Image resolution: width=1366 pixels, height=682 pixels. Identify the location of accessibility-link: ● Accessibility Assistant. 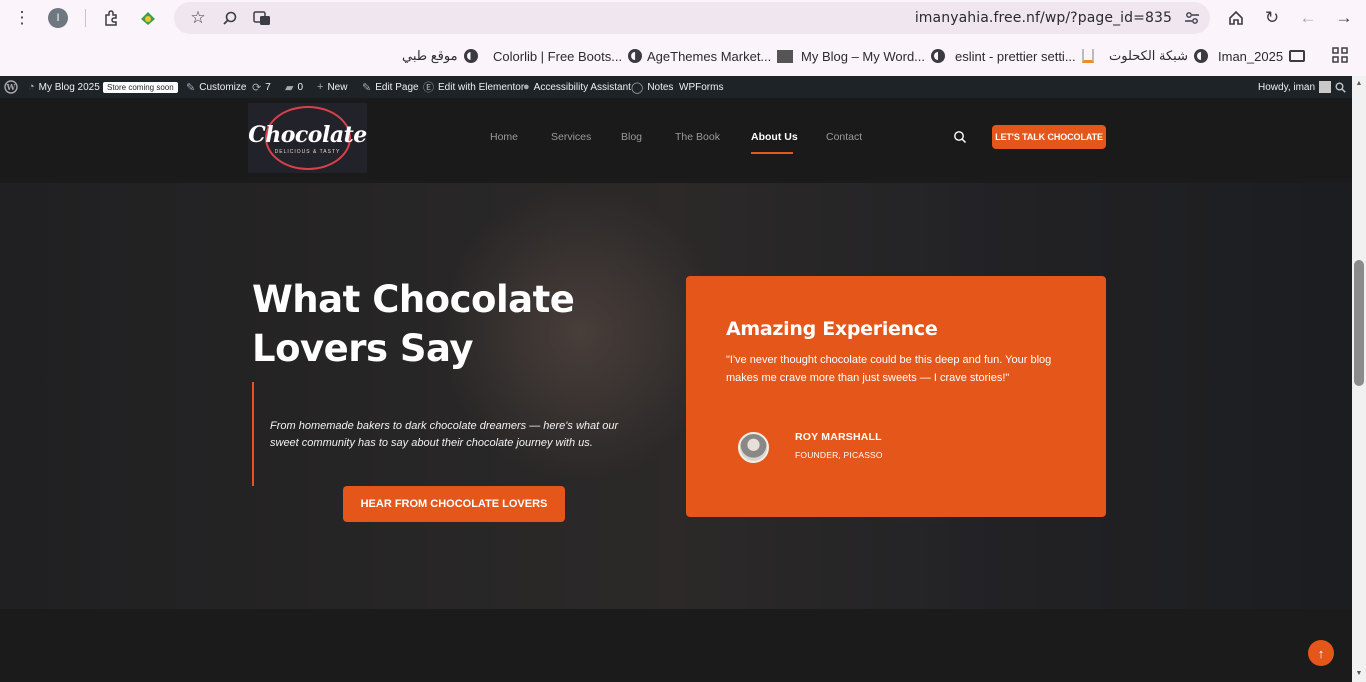
(577, 87).